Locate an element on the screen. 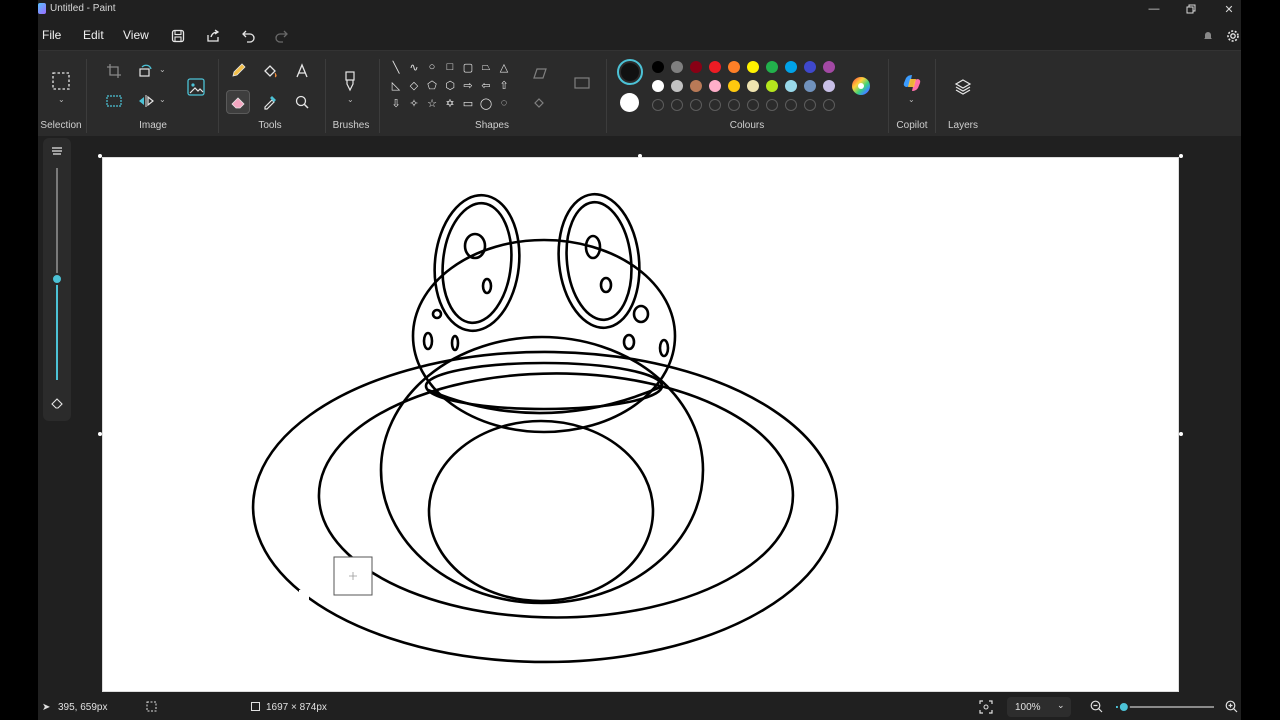 The height and width of the screenshot is (720, 1280). rotate-button is located at coordinates (146, 71).